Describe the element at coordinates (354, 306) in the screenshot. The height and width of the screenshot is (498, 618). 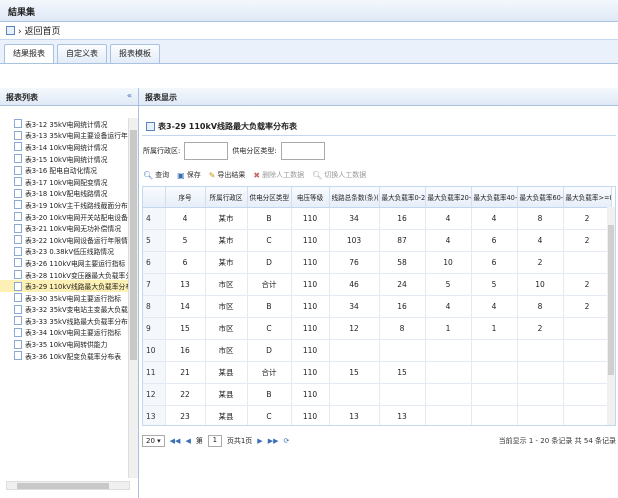
I see `table-cell: 34` at that location.